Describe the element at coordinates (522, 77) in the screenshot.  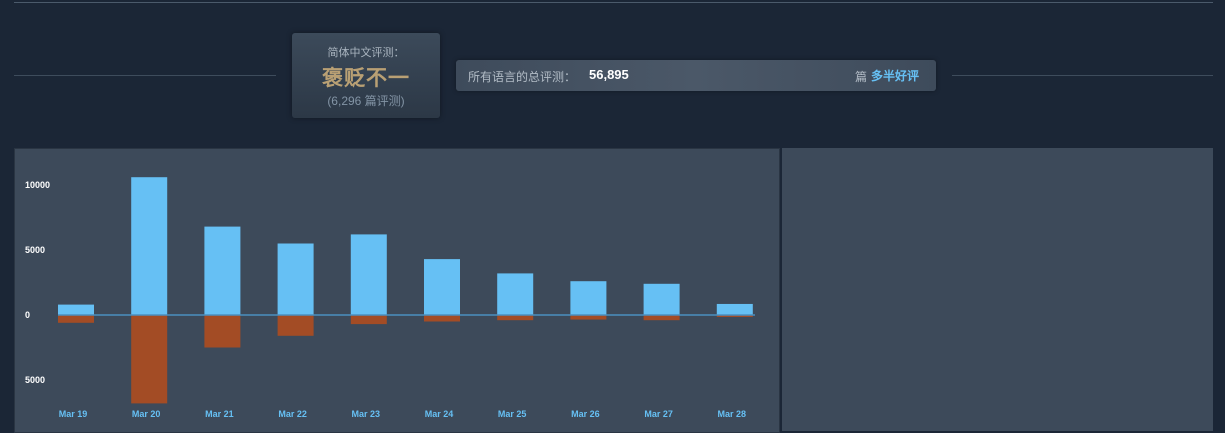
I see `all-languages-label: 所有语言的总评测：` at that location.